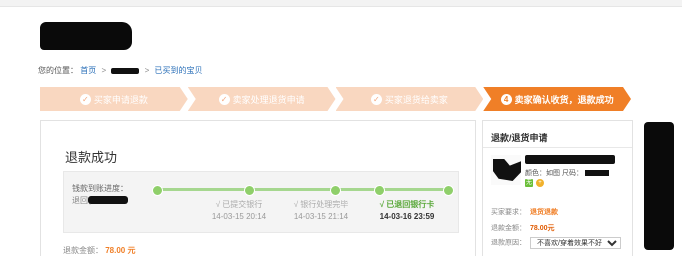 The height and width of the screenshot is (256, 682). Describe the element at coordinates (179, 70) in the screenshot. I see `breadcrumb-current-link: 已买到的宝贝` at that location.